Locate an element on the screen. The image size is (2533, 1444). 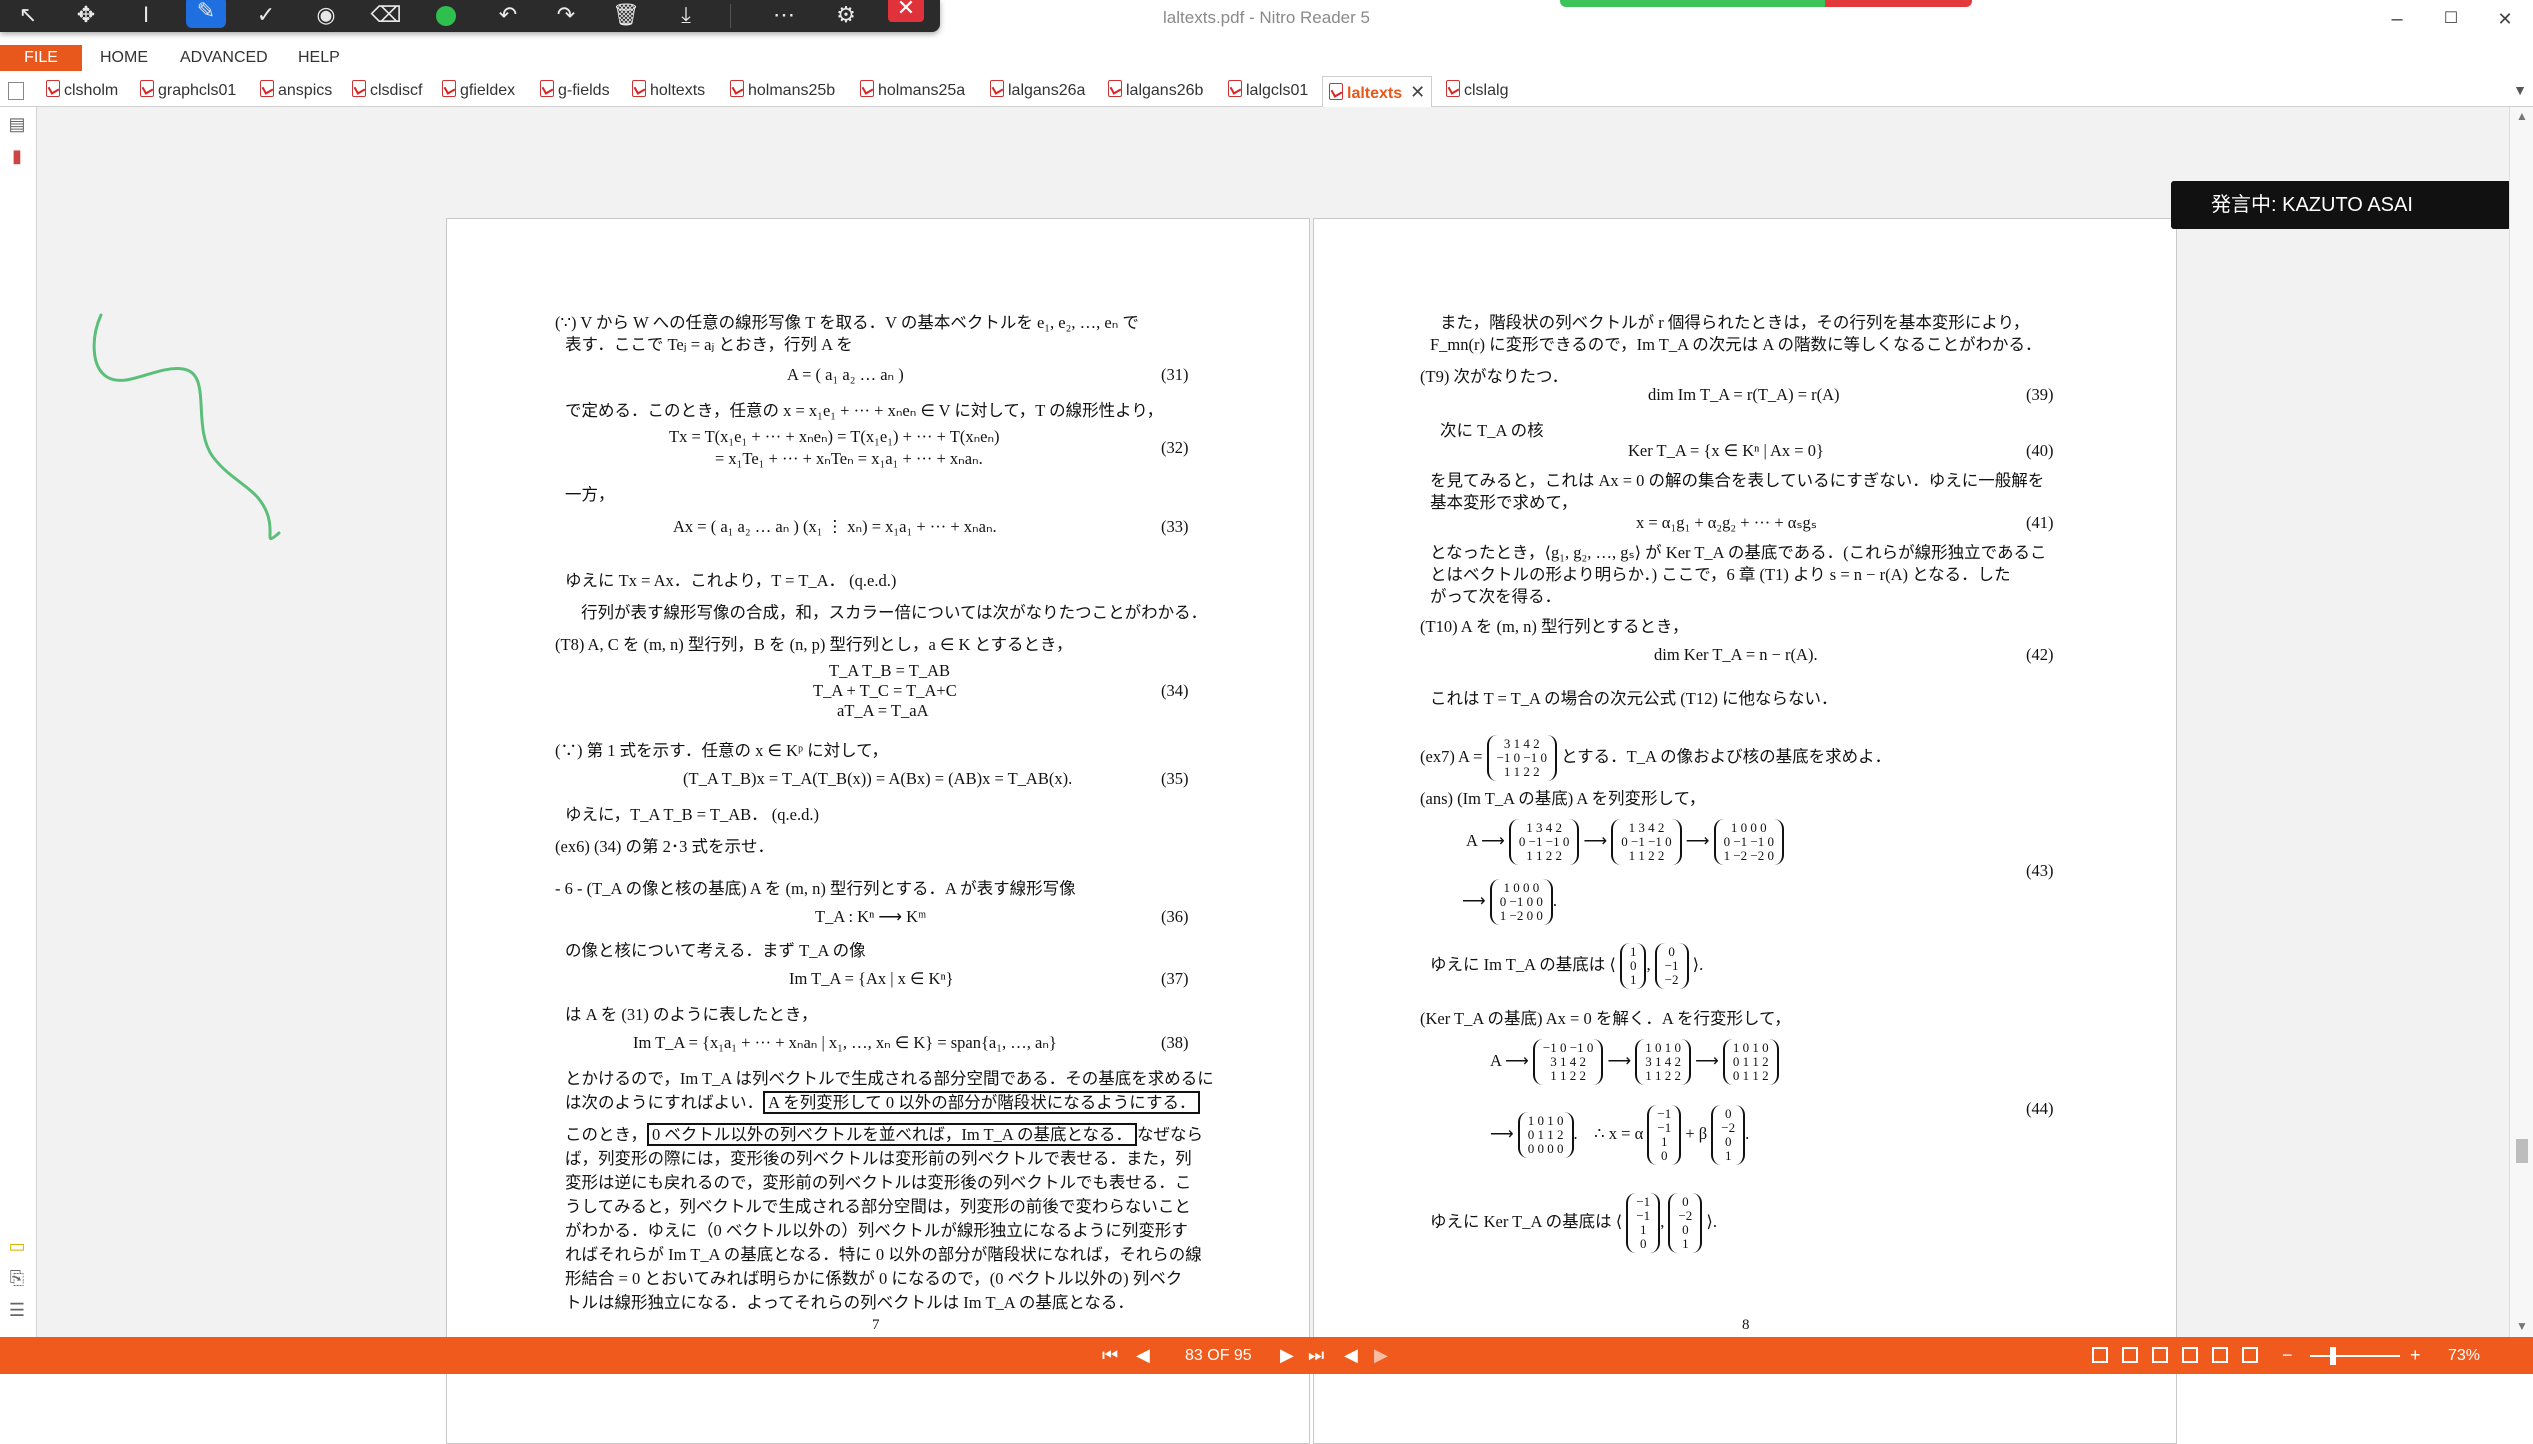
single-page-view-icon is located at coordinates (2100, 1355).